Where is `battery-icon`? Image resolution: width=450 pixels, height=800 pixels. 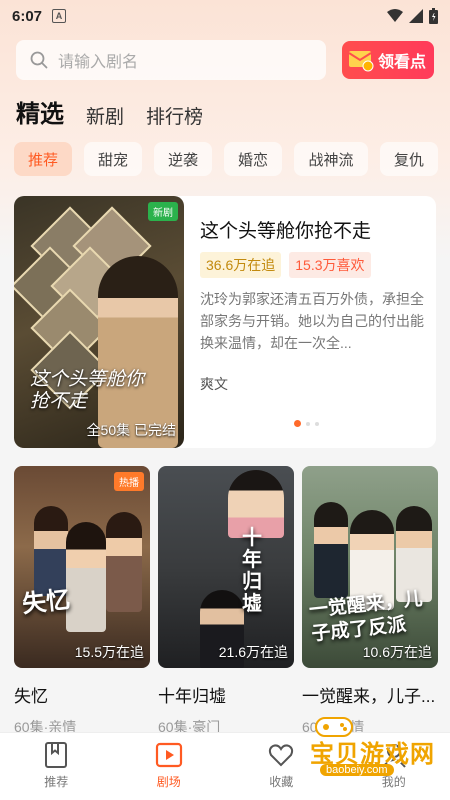 battery-icon is located at coordinates (433, 16).